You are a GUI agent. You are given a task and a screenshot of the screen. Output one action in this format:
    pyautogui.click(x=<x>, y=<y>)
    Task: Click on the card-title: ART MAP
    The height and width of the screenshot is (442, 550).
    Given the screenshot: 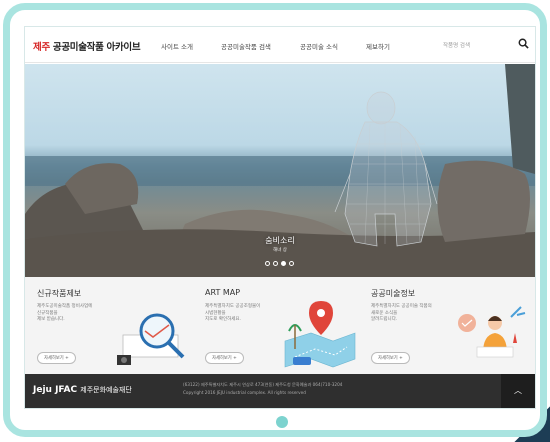 What is the action you would take?
    pyautogui.click(x=223, y=292)
    